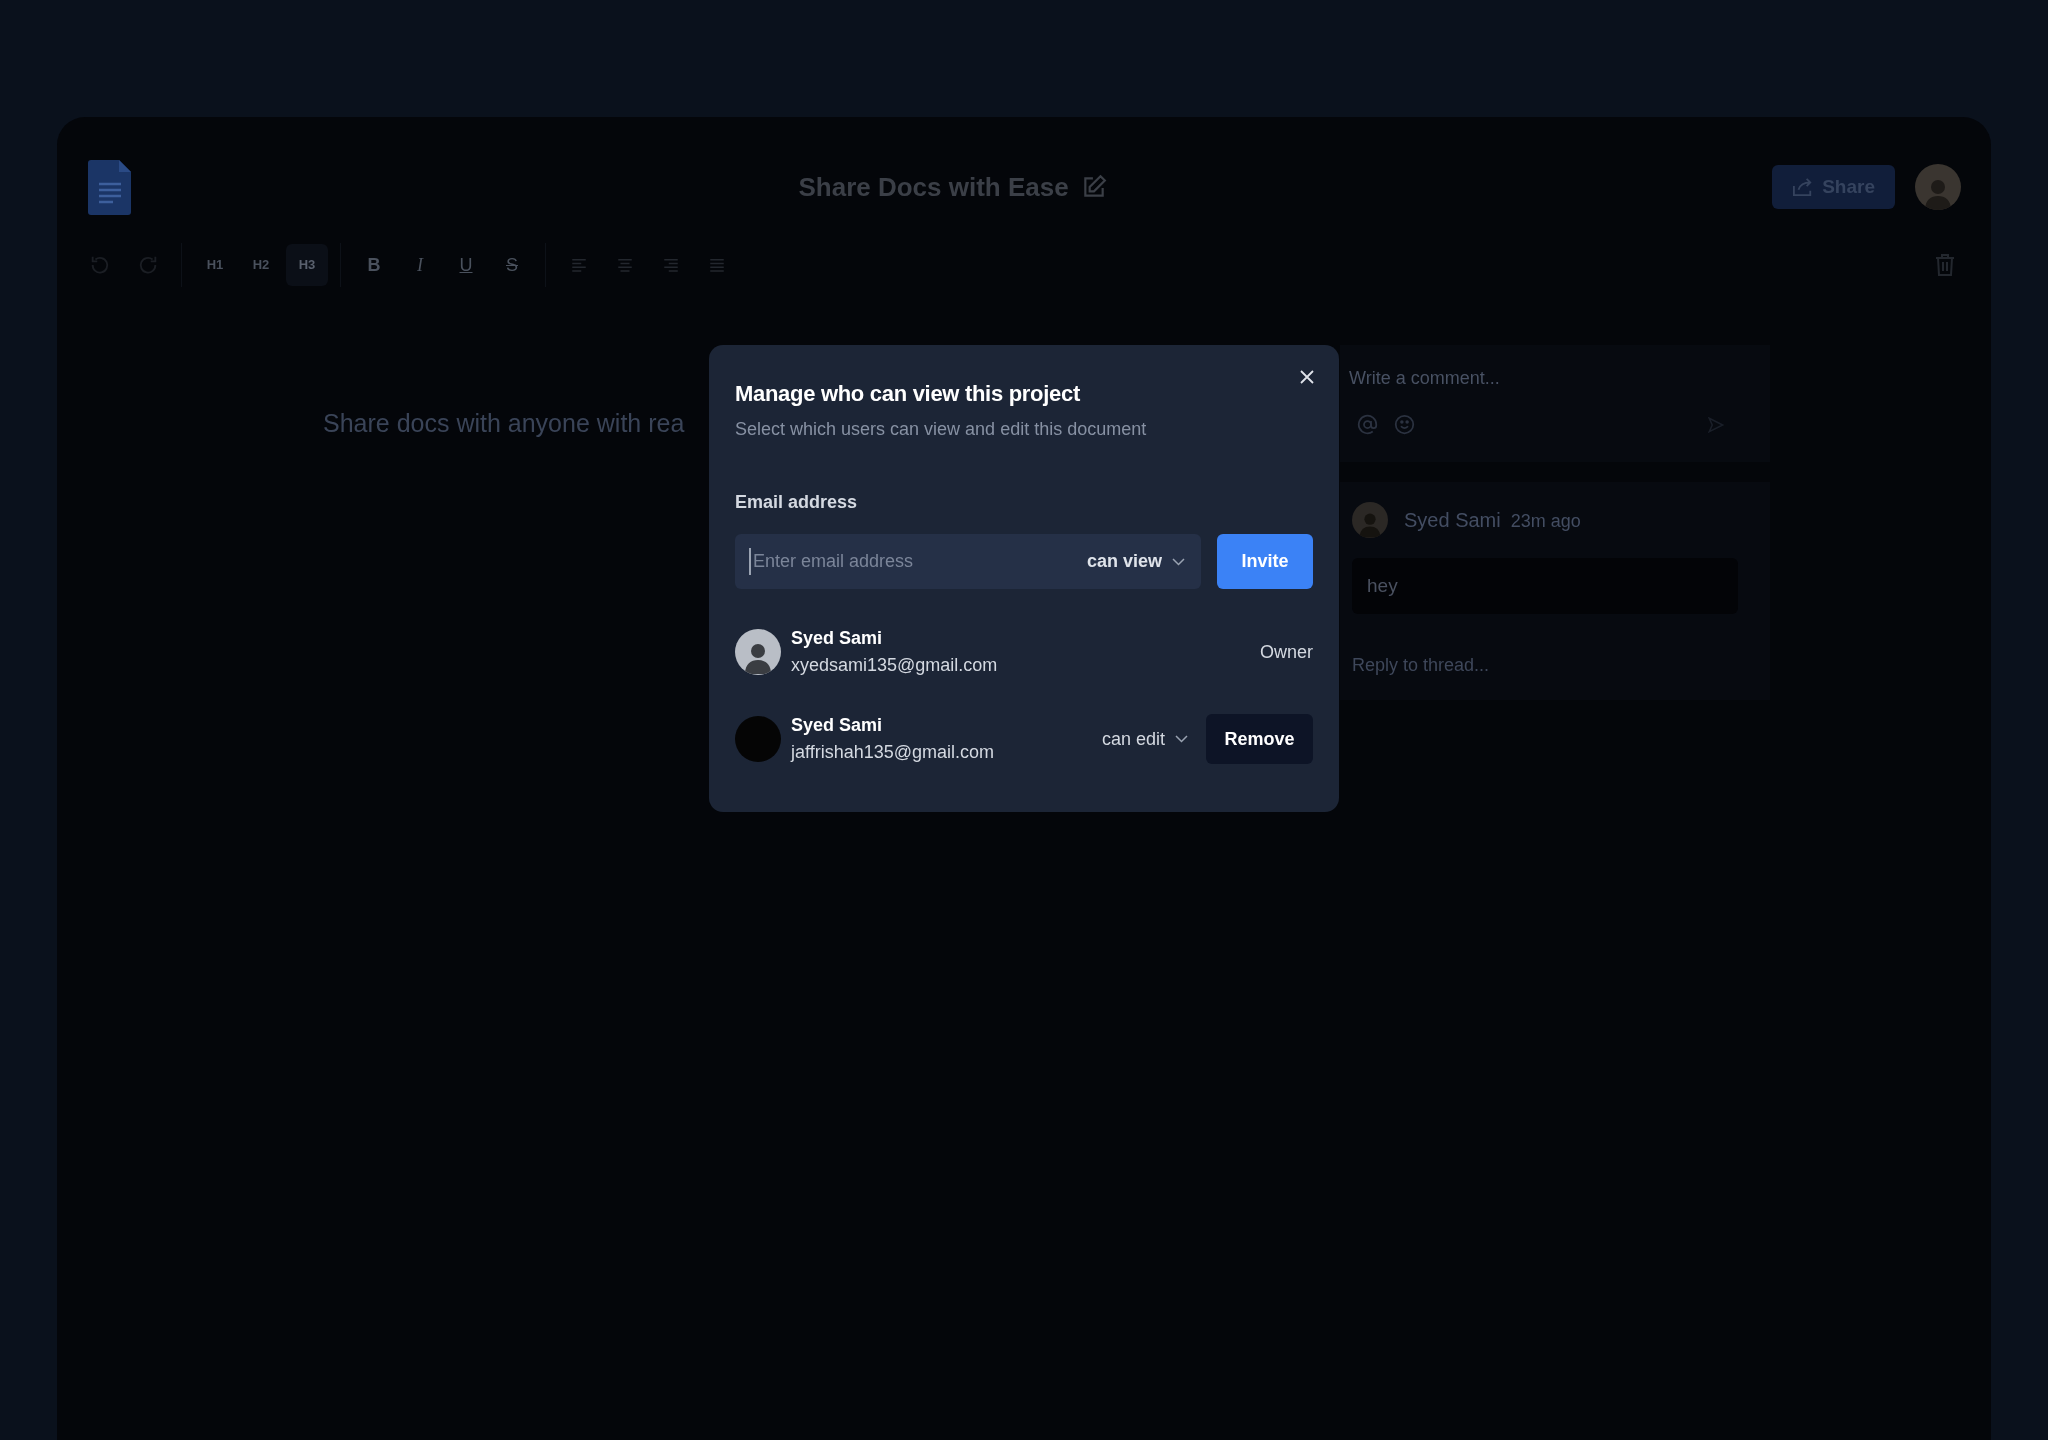 The image size is (2048, 1440). What do you see at coordinates (1135, 561) in the screenshot?
I see `permission-dropdown: can view` at bounding box center [1135, 561].